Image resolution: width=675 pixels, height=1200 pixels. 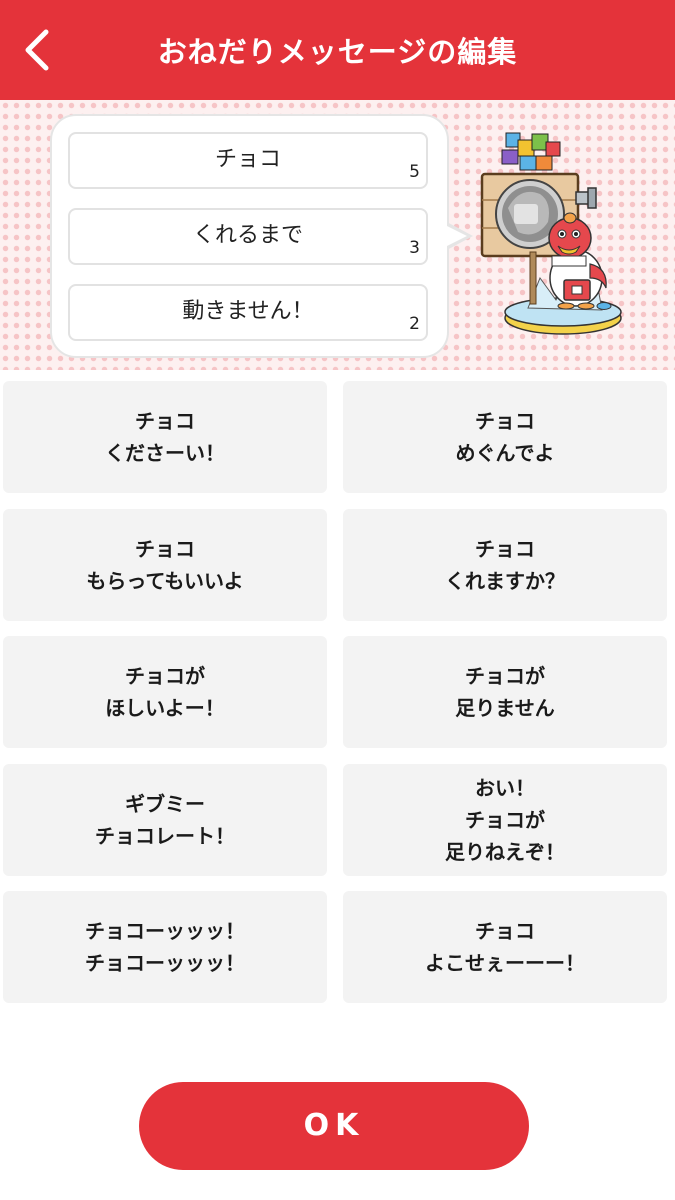 I want to click on message-option: チョコ よこせぇーーー！, so click(x=505, y=947).